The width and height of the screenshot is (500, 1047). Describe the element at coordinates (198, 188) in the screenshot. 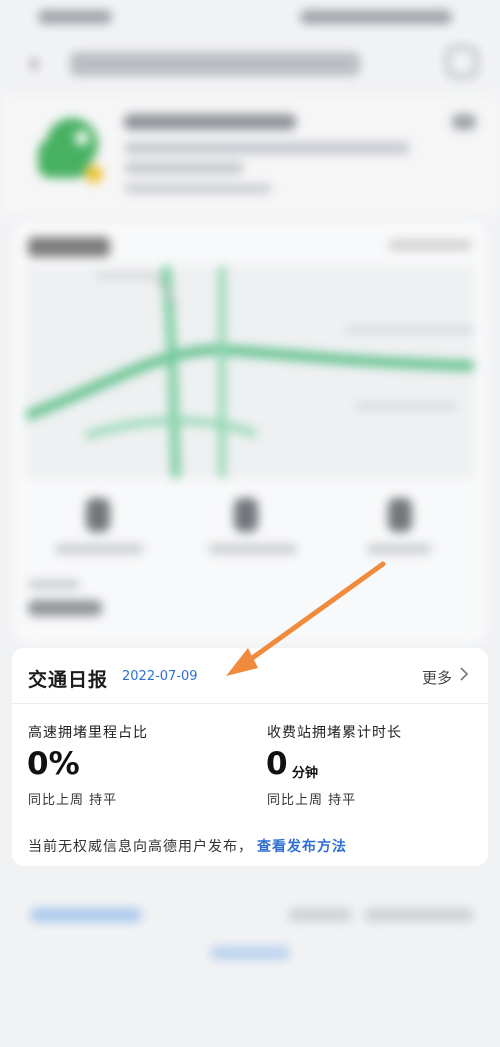

I see `account-meta` at that location.